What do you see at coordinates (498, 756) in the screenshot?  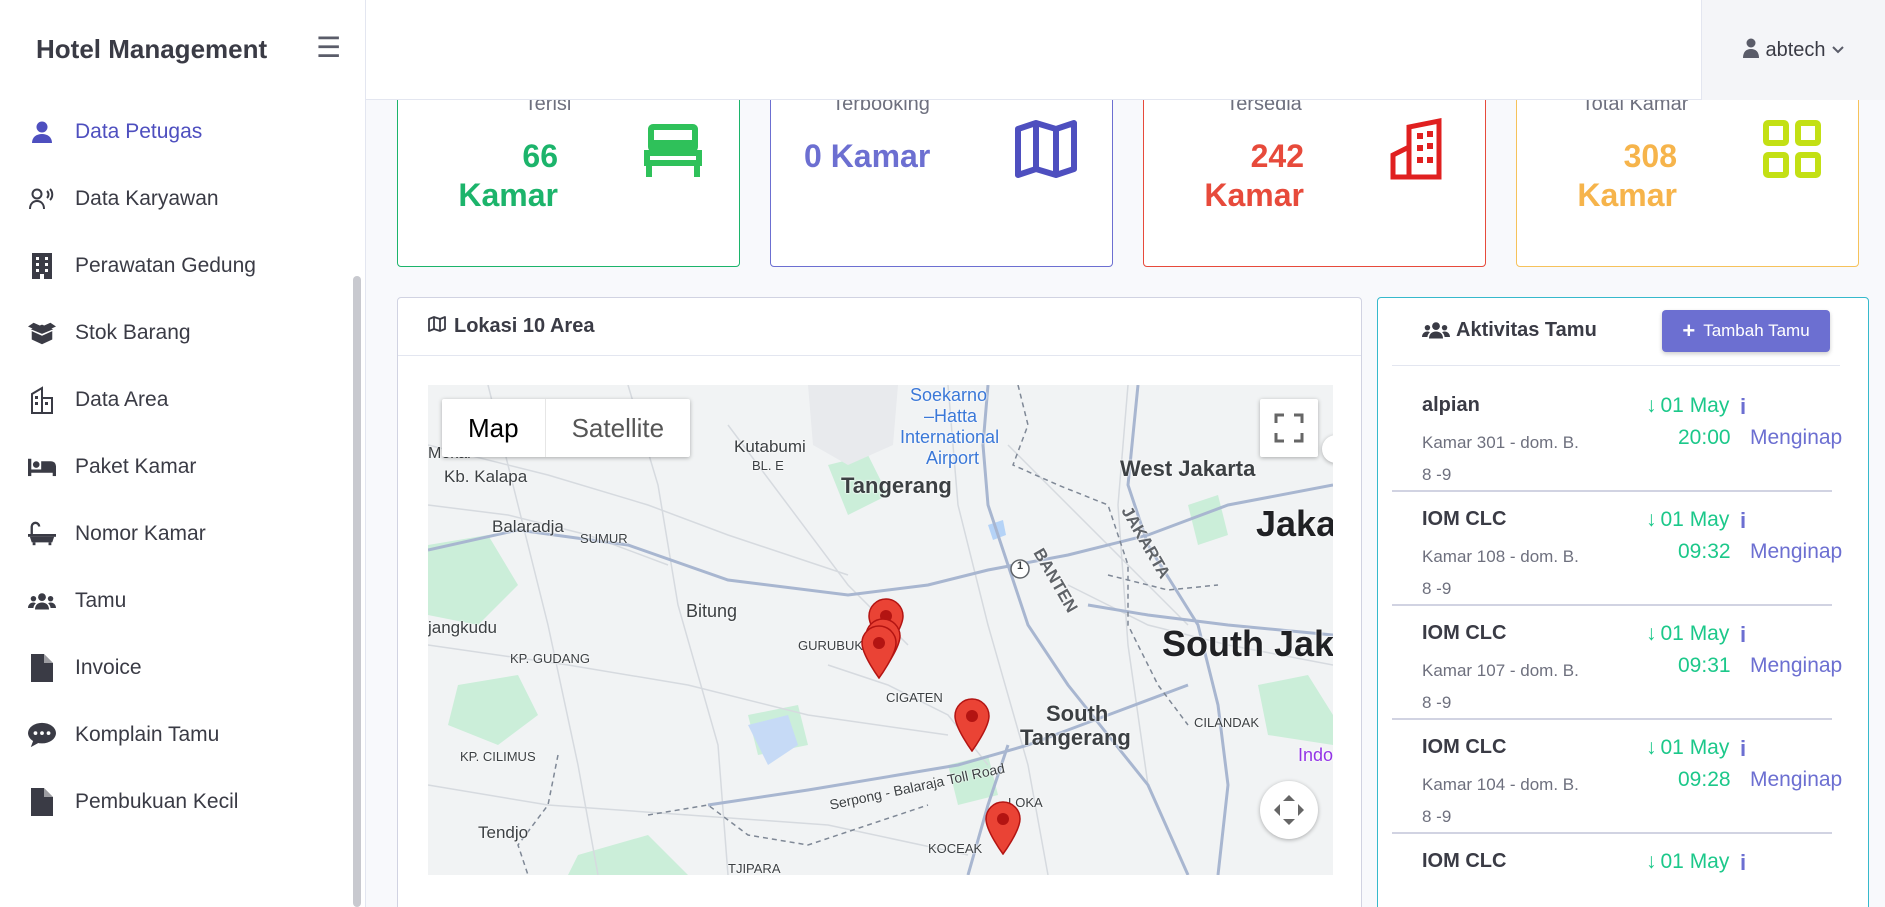 I see `map-label: KP. CILIMUS` at bounding box center [498, 756].